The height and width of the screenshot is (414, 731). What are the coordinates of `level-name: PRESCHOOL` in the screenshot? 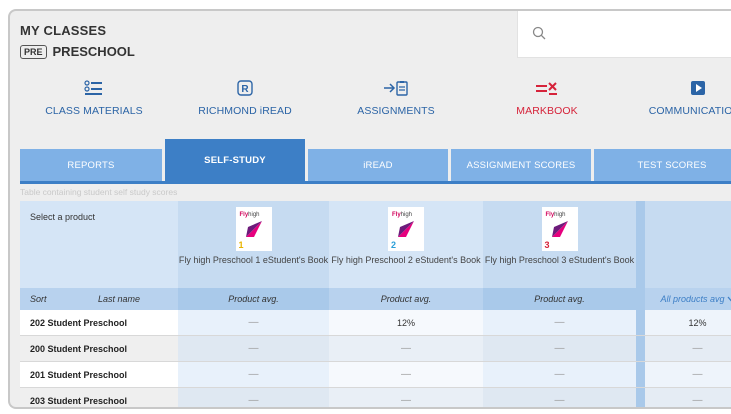 It's located at (93, 51).